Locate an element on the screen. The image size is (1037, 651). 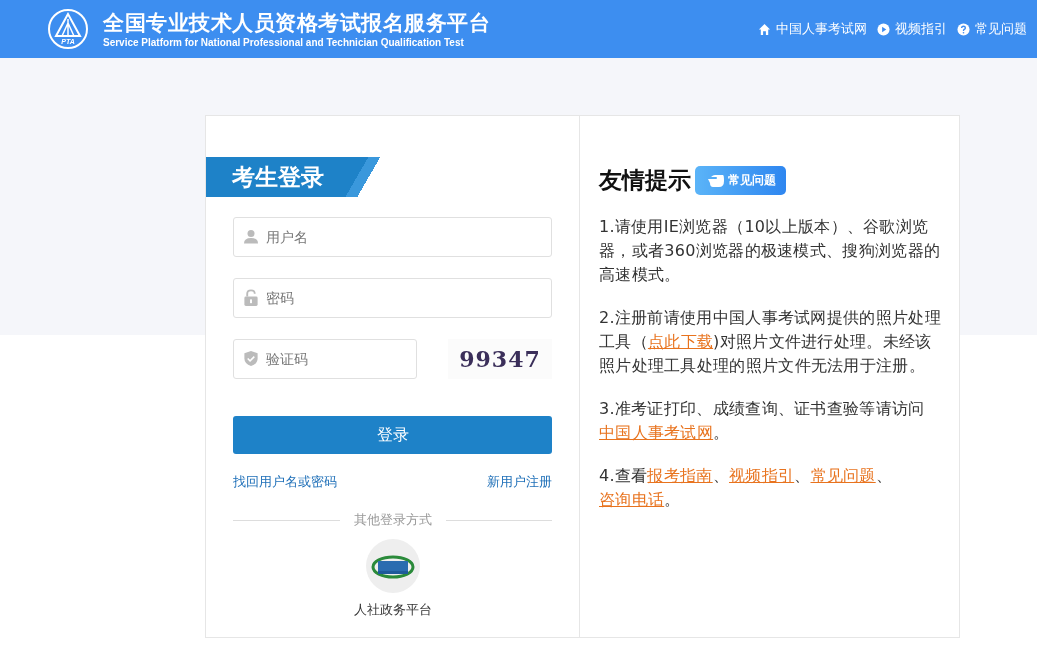
login-heading: 考生登录 is located at coordinates (293, 177).